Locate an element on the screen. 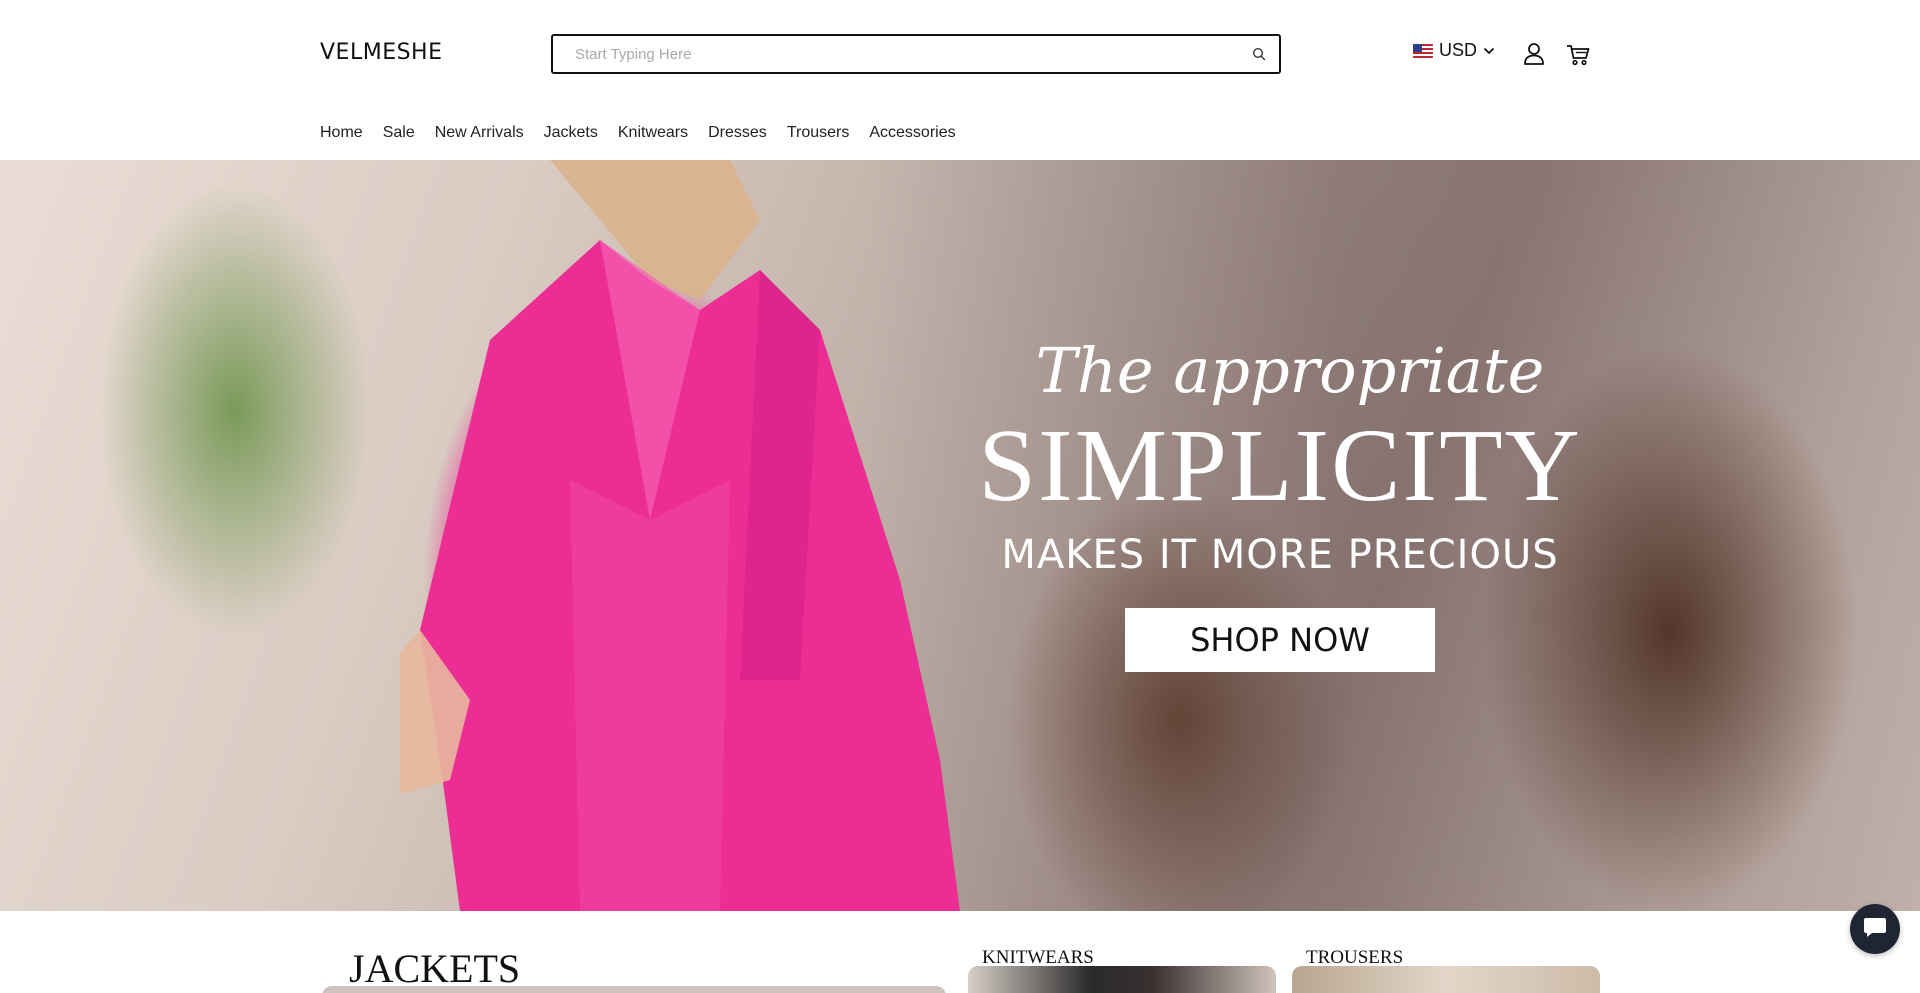  category-image-knitwears is located at coordinates (1122, 979).